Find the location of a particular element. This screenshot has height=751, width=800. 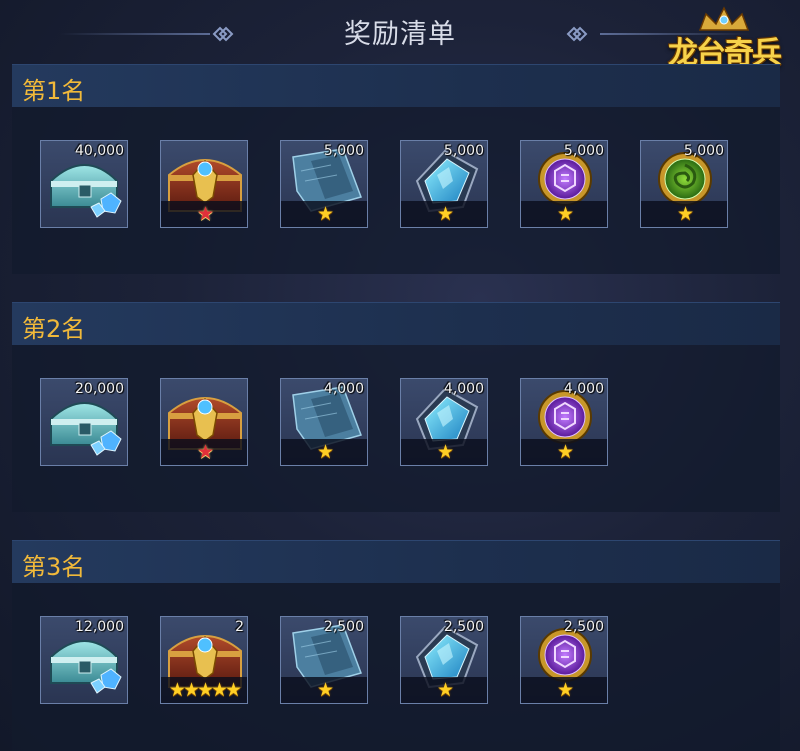

item-quantity: 40,000 is located at coordinates (99, 151).